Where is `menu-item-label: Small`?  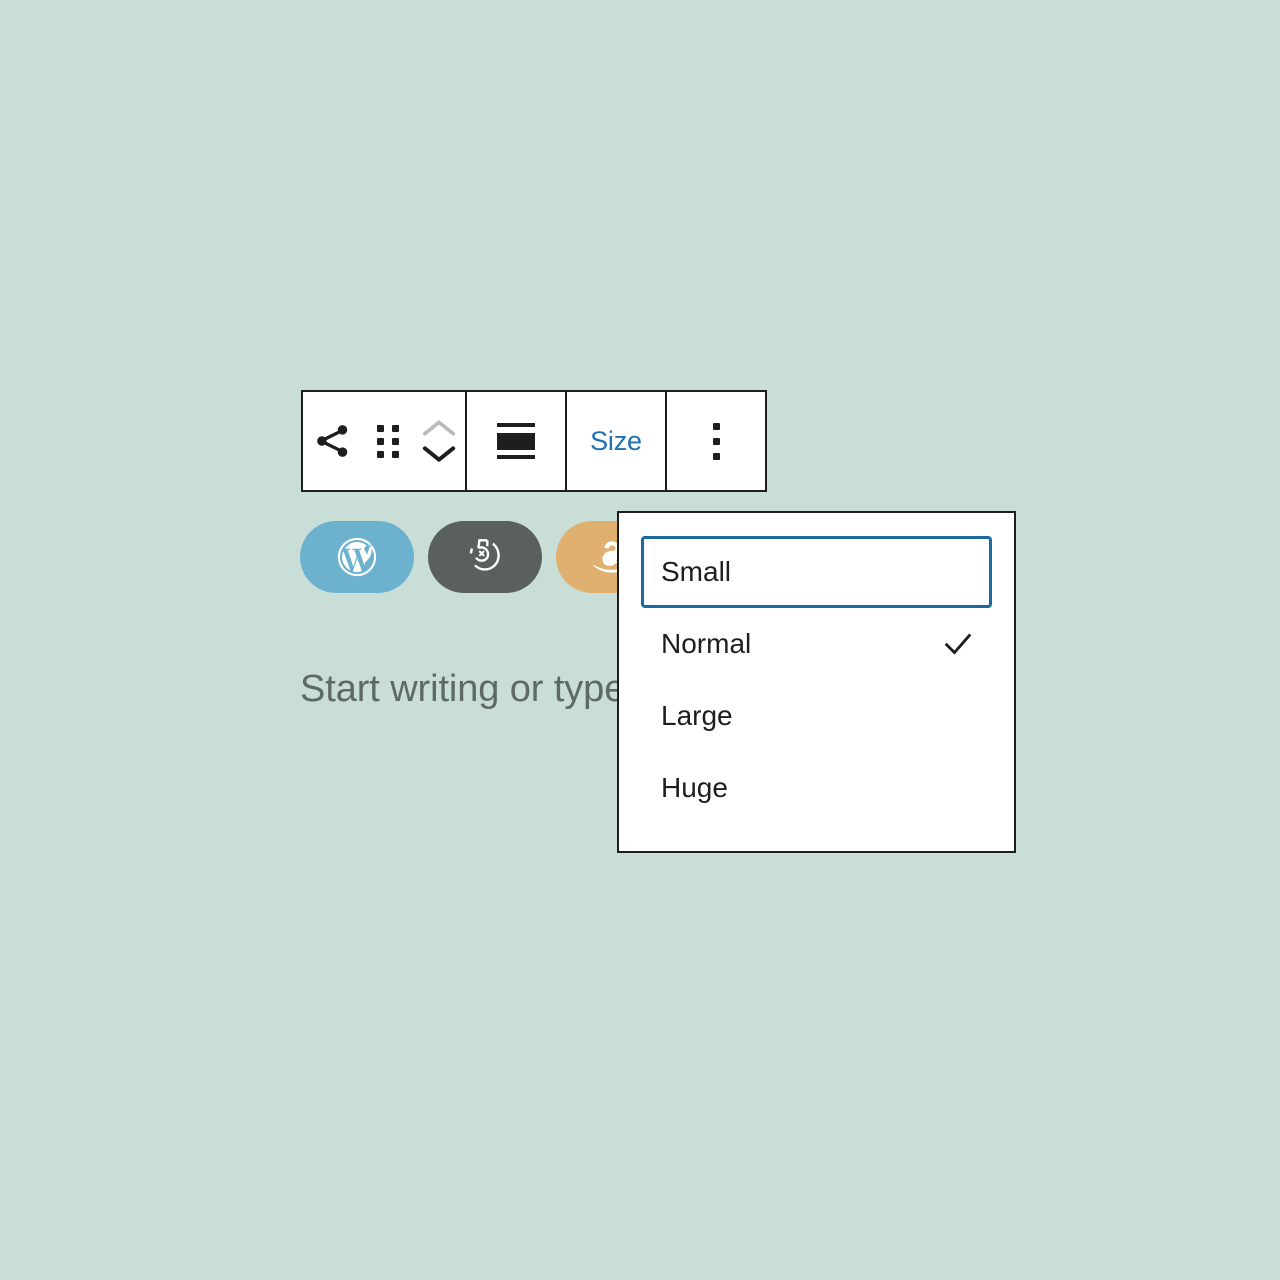 menu-item-label: Small is located at coordinates (696, 571).